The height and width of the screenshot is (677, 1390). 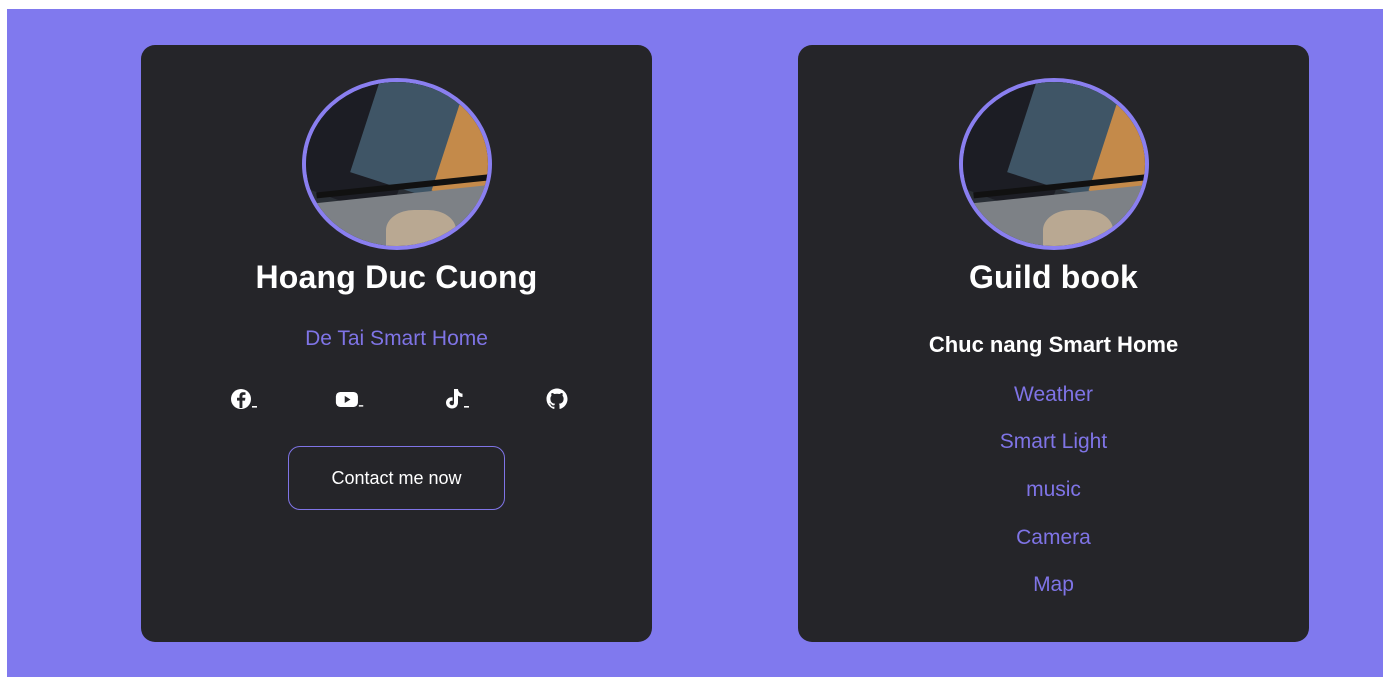 I want to click on youtube-icon, so click(x=349, y=399).